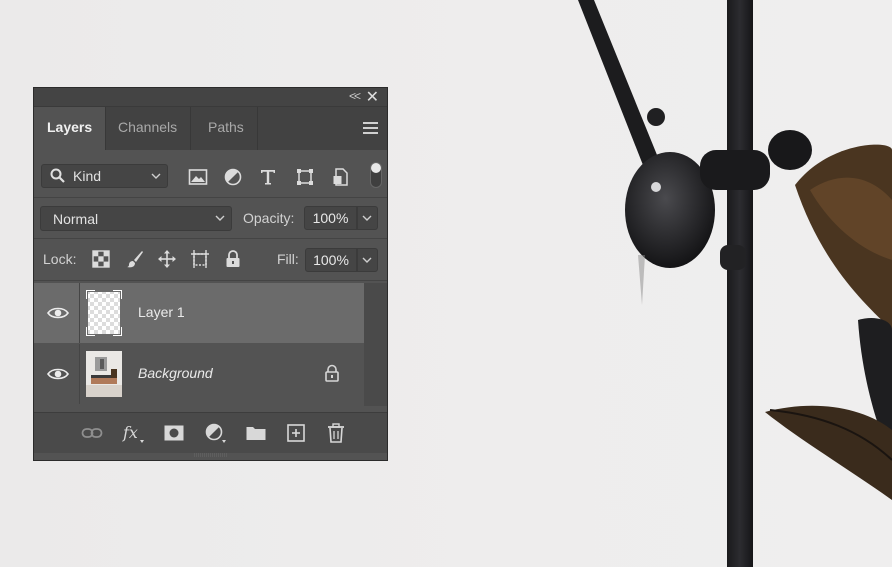 This screenshot has height=567, width=892. I want to click on adjustment-filter-icon, so click(233, 177).